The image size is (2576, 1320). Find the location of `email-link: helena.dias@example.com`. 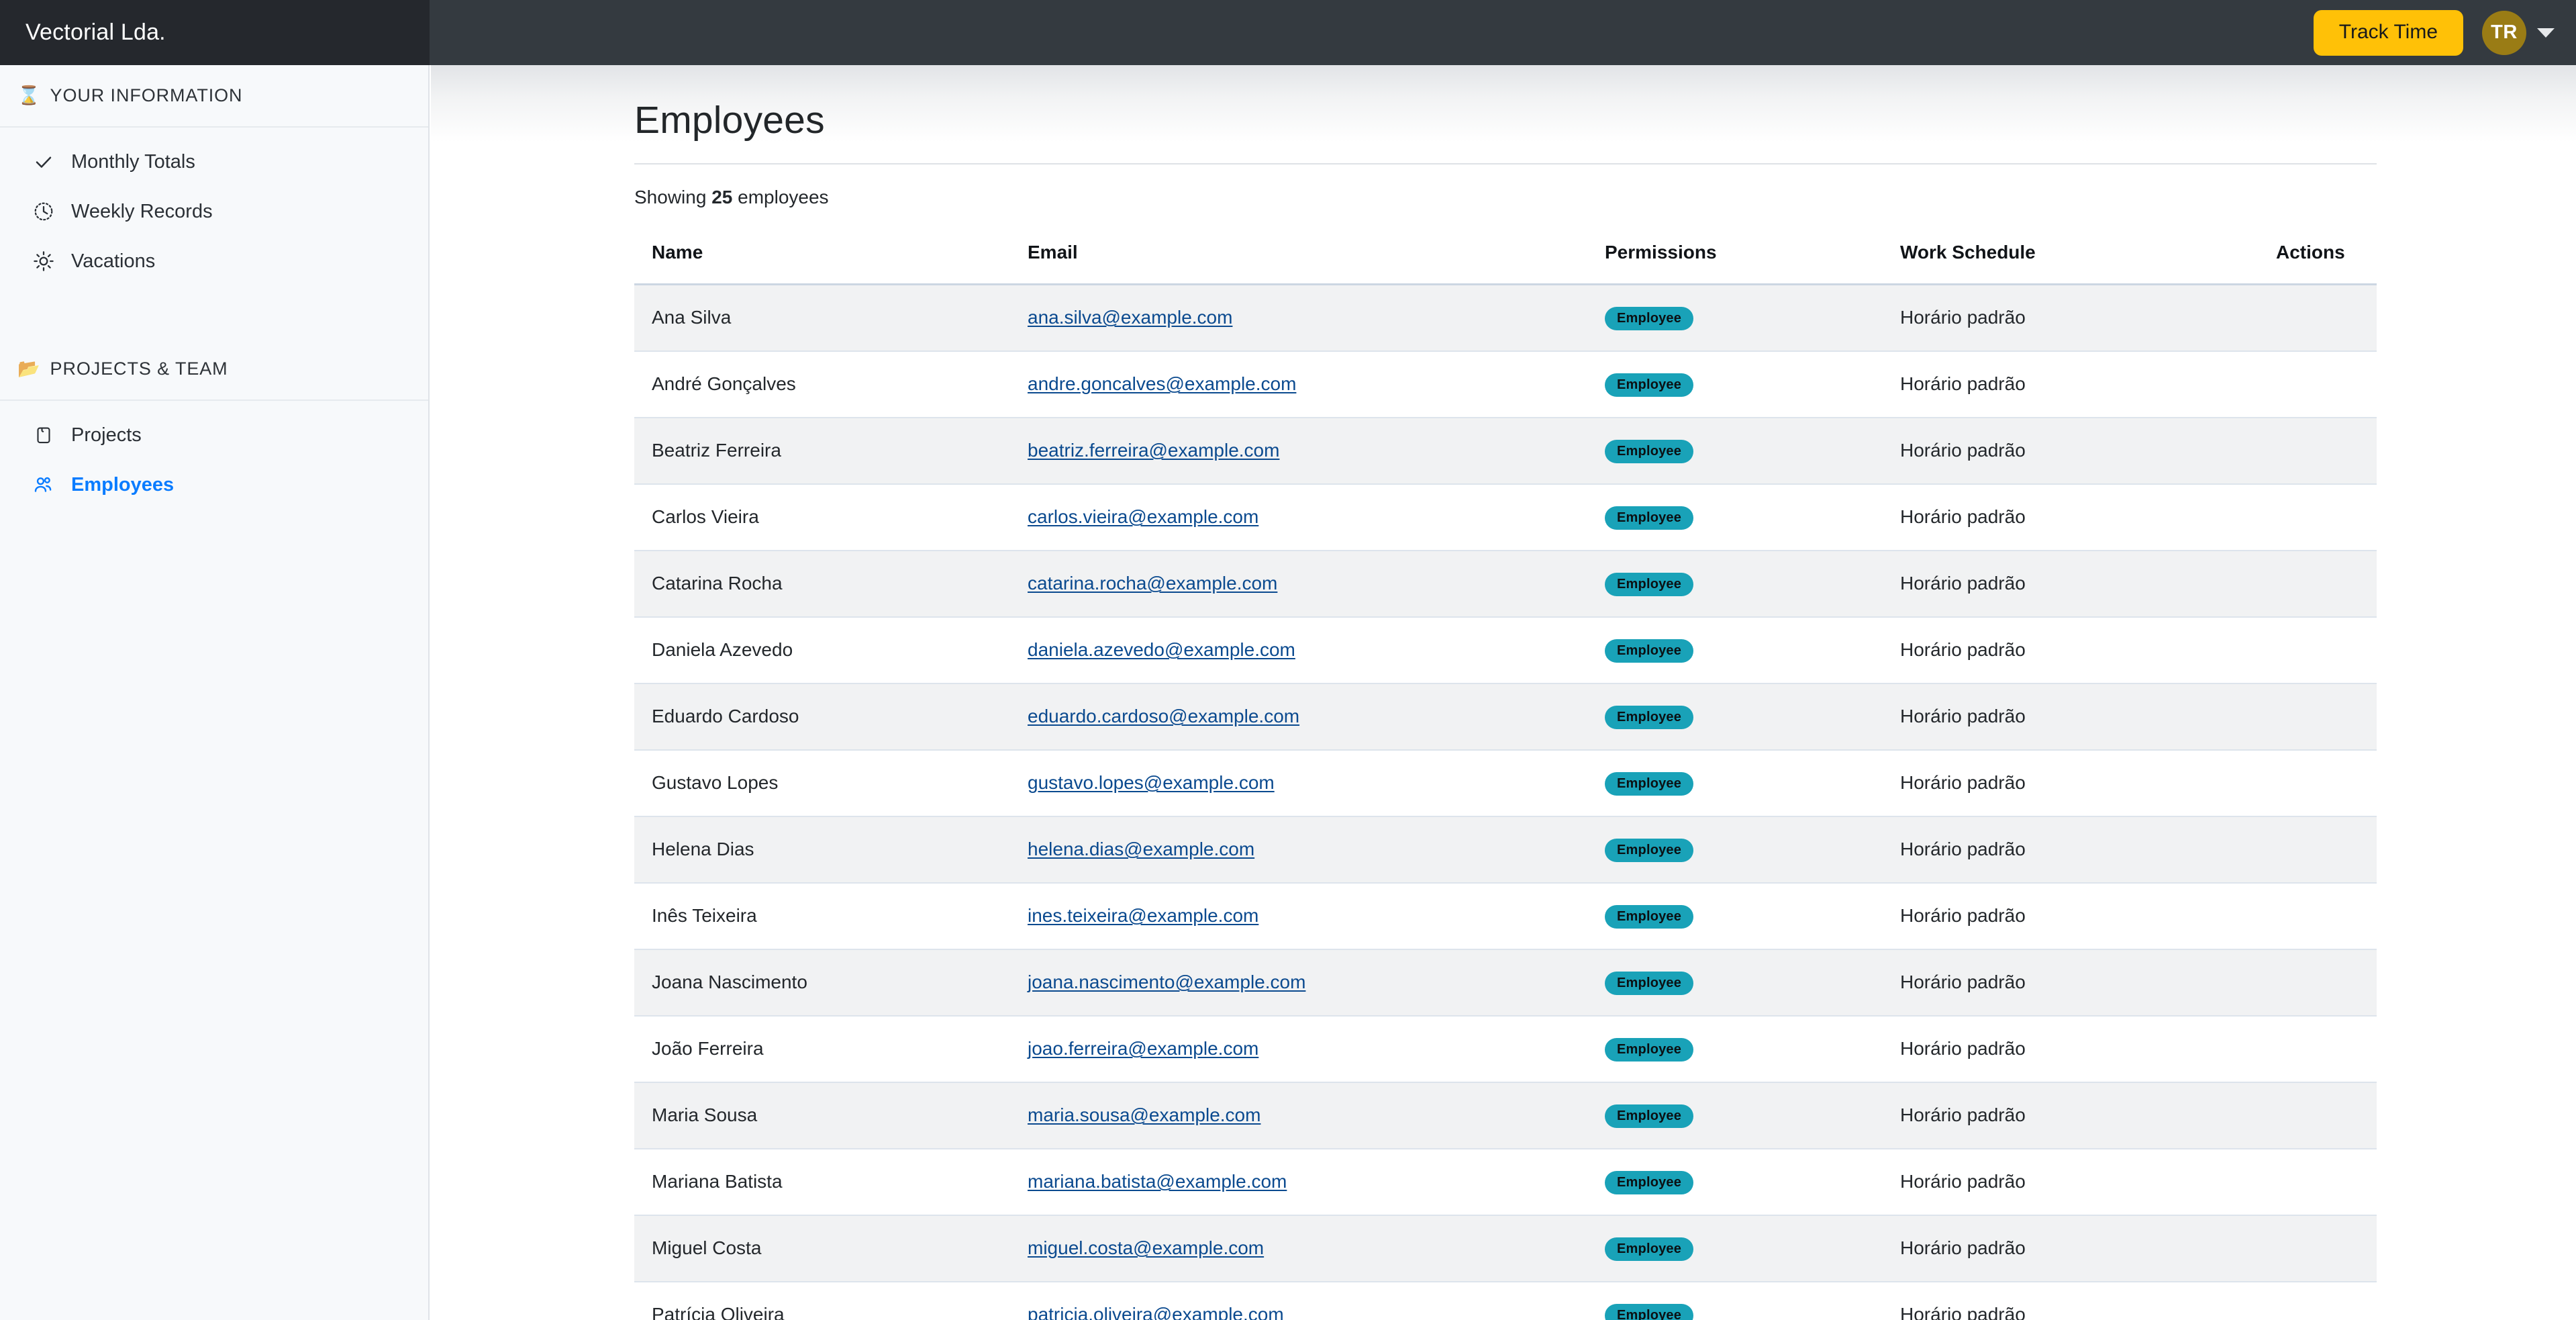

email-link: helena.dias@example.com is located at coordinates (1141, 849).